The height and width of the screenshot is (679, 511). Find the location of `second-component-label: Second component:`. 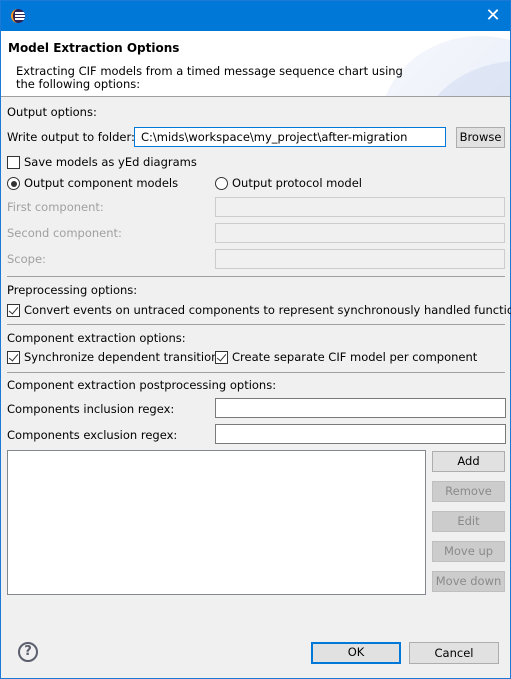

second-component-label: Second component: is located at coordinates (64, 233).